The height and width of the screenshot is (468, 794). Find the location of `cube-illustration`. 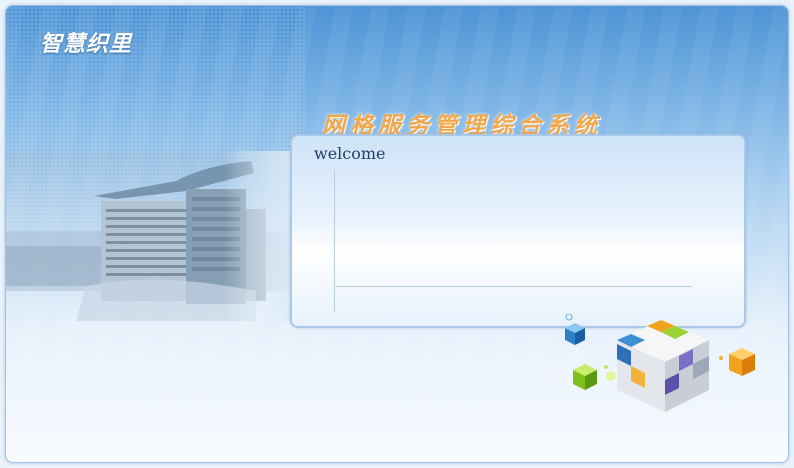

cube-illustration is located at coordinates (660, 363).